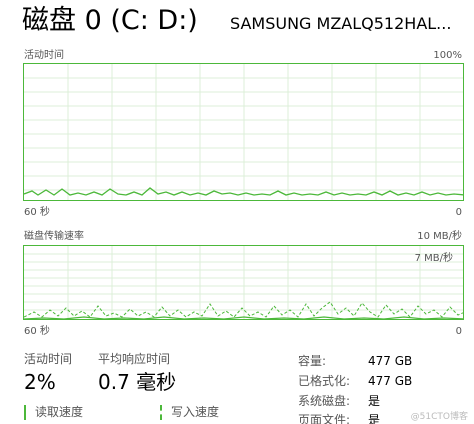  I want to click on transfer-inner-scale: 7 MB/秒, so click(433, 258).